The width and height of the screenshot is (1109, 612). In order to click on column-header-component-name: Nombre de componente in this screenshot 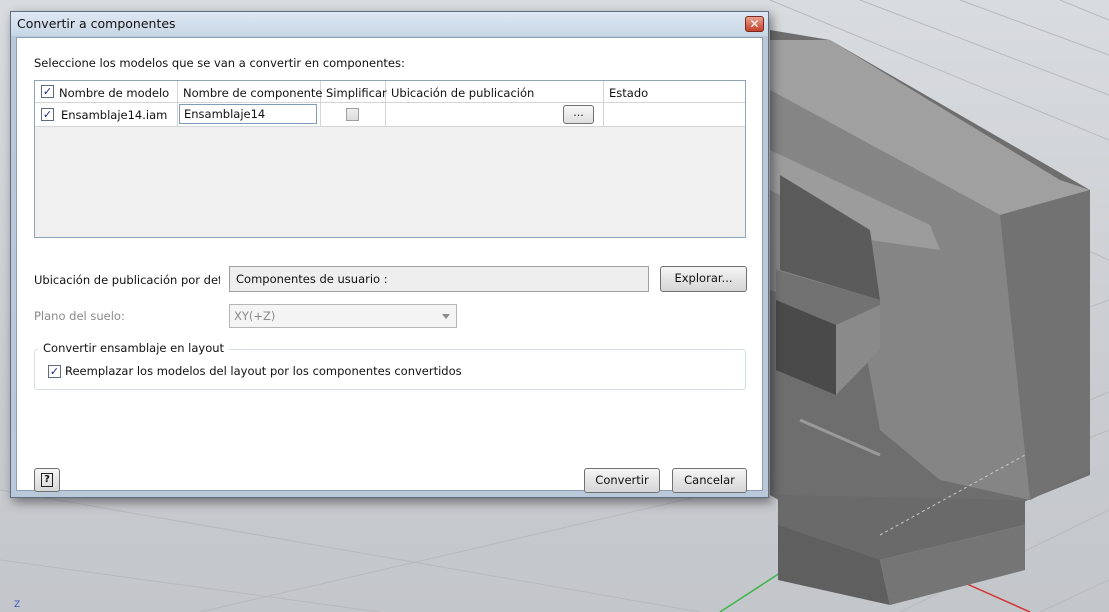, I will do `click(250, 91)`.